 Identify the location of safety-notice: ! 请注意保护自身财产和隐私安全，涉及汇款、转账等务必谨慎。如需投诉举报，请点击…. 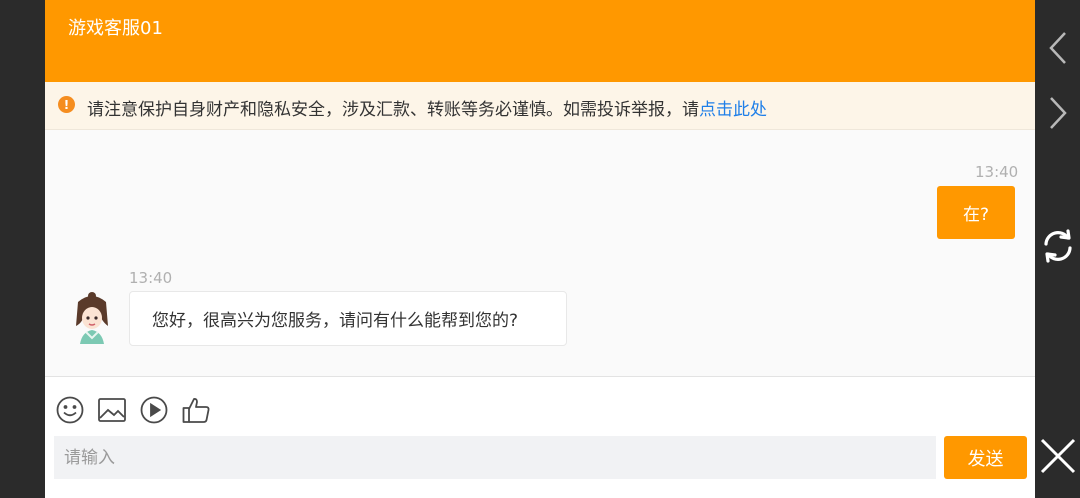
(540, 106).